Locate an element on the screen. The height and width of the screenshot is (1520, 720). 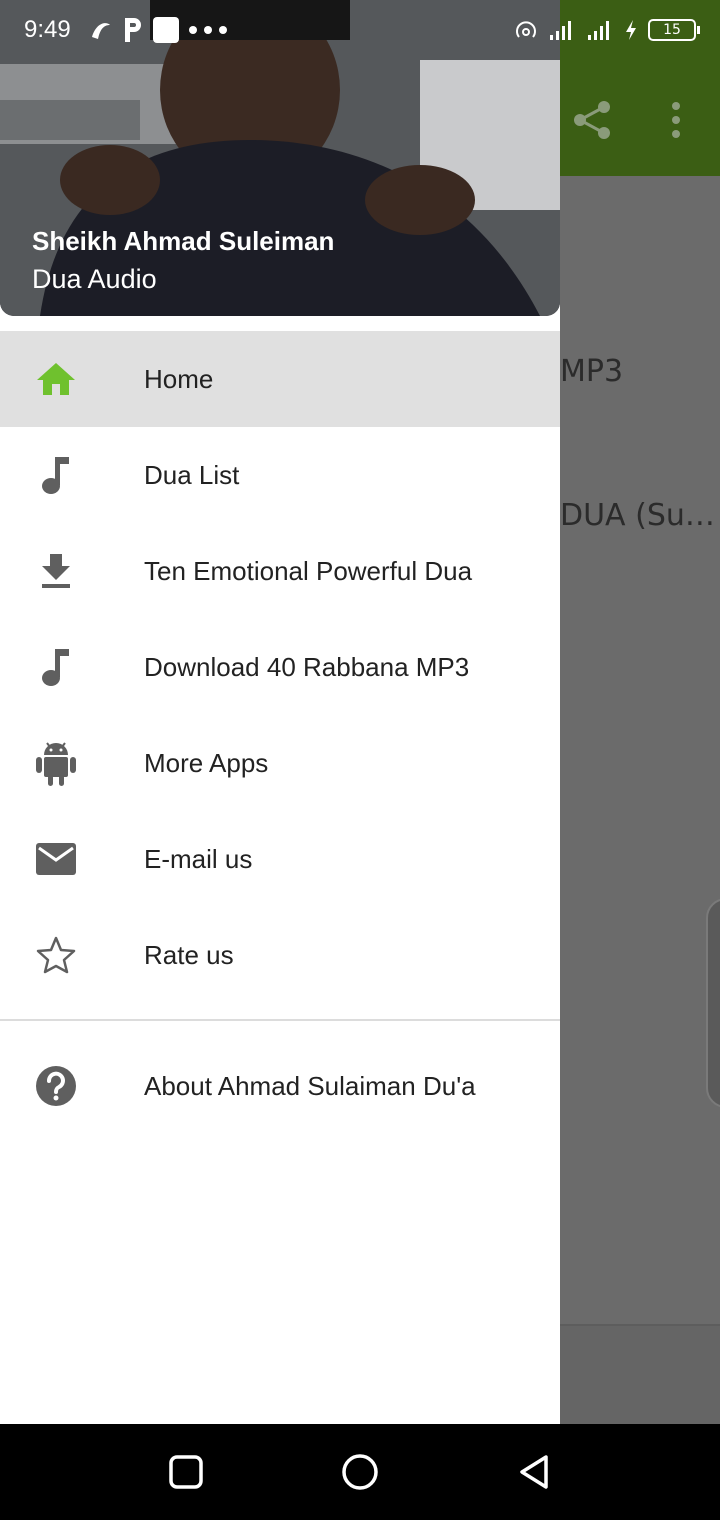
square-notification-icon is located at coordinates (166, 30).